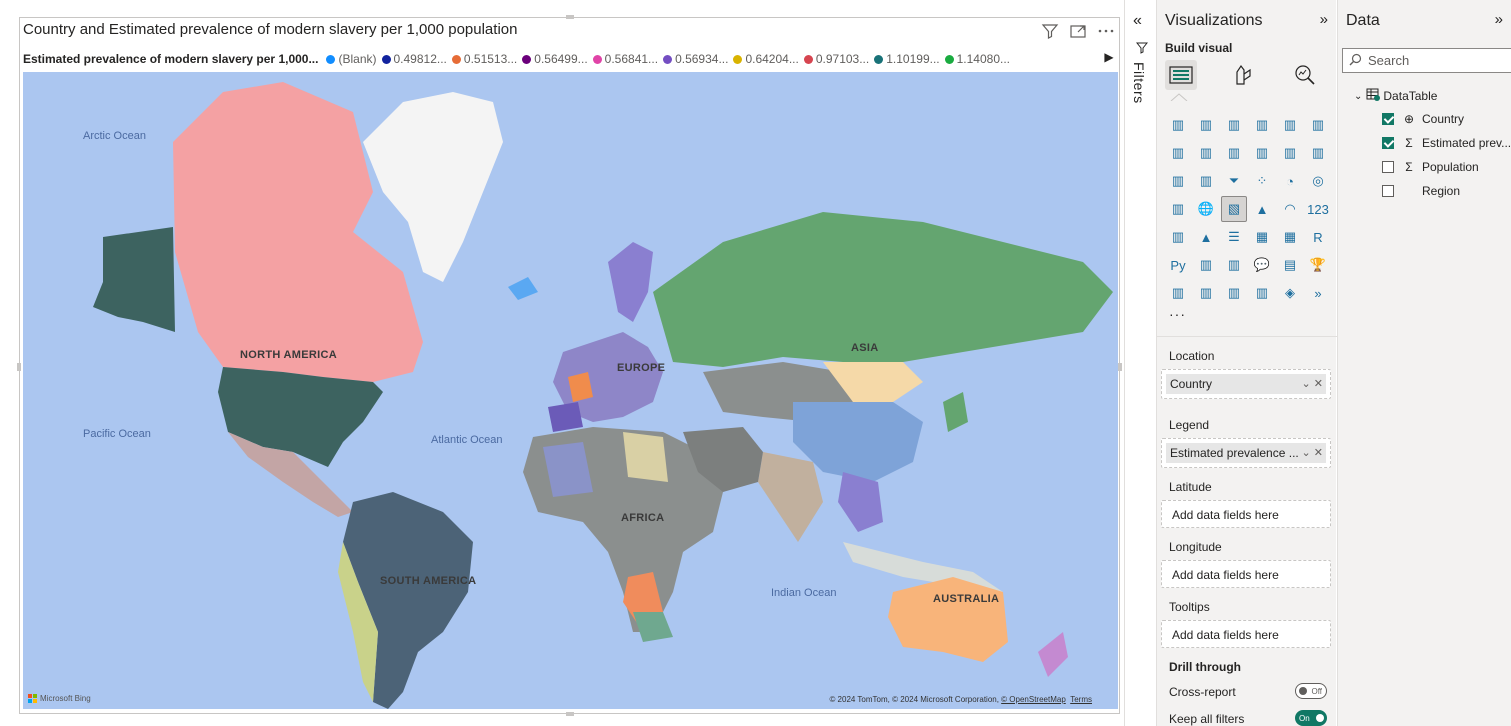 This screenshot has width=1511, height=726. What do you see at coordinates (1499, 19) in the screenshot?
I see `collapse-data-icon: »` at bounding box center [1499, 19].